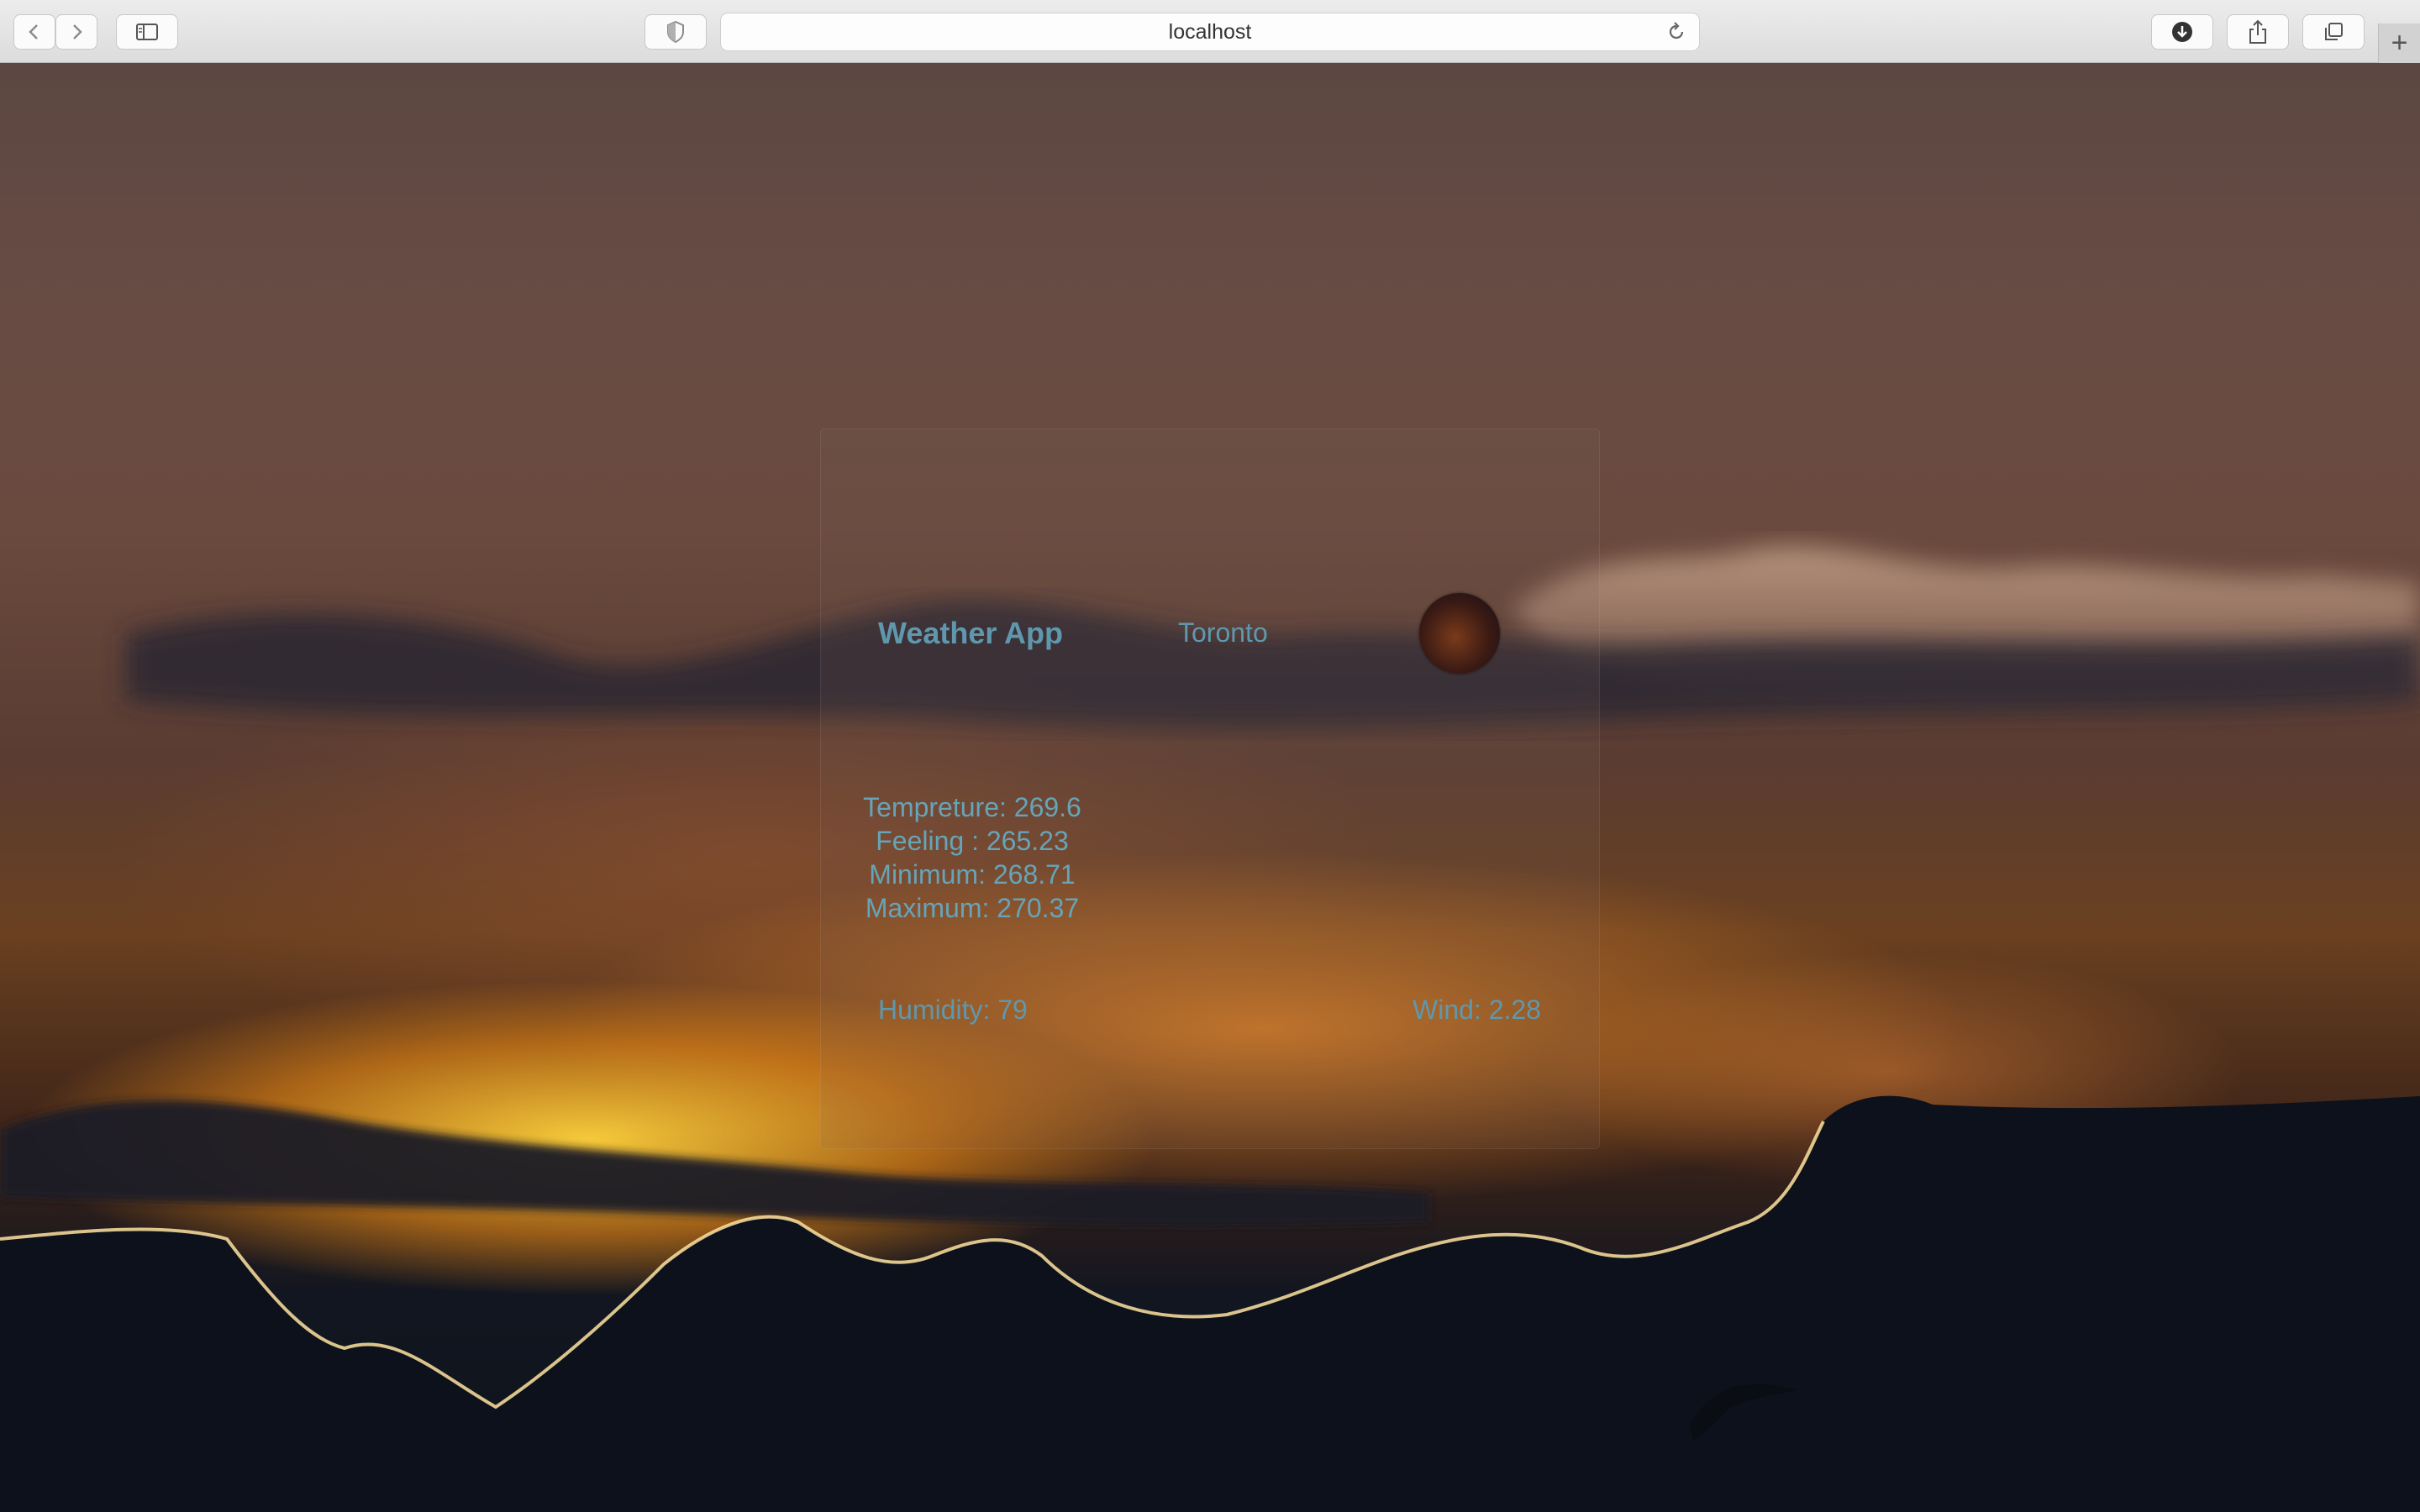 This screenshot has width=2420, height=1512. I want to click on weather-icon, so click(1459, 633).